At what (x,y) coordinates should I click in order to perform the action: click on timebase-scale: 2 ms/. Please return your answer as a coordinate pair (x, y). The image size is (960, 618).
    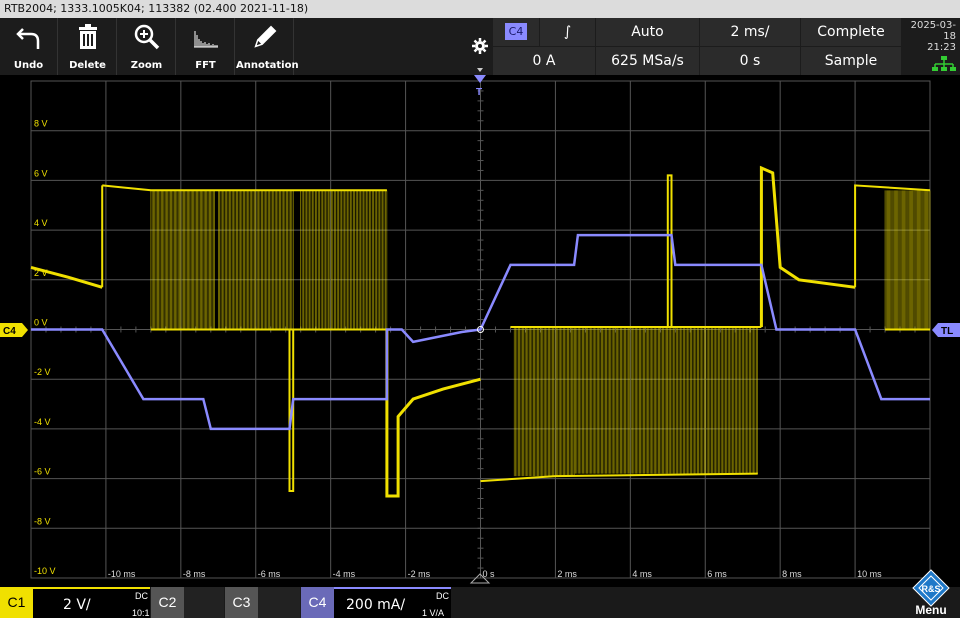
    Looking at the image, I should click on (750, 32).